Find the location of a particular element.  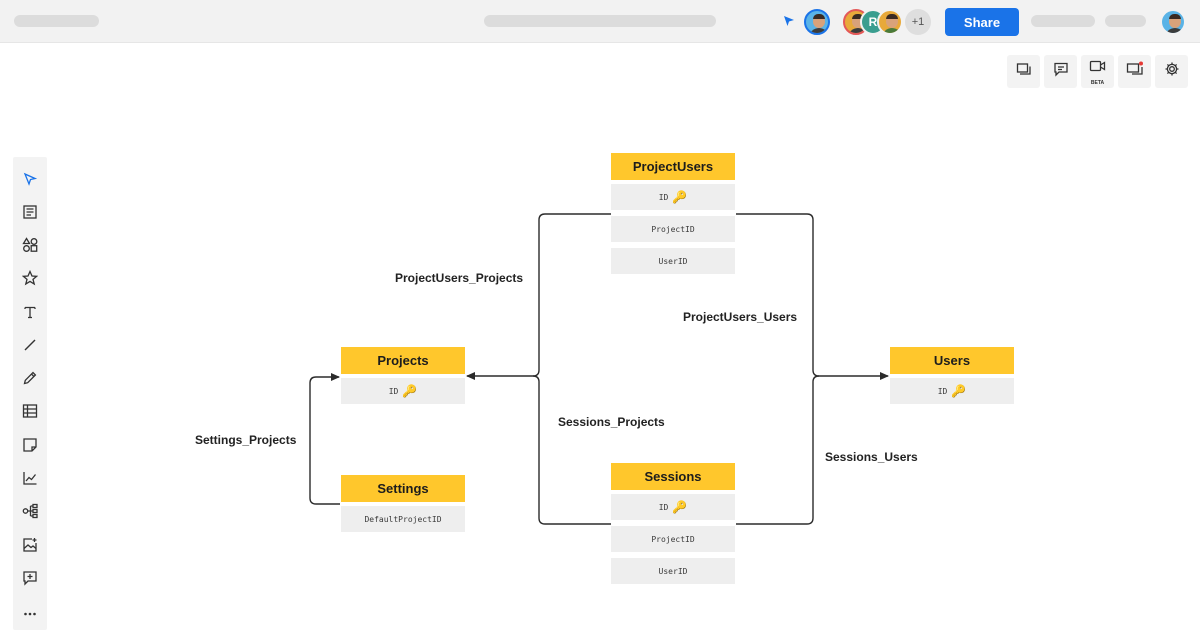

connector-settings-projects is located at coordinates (324, 439).